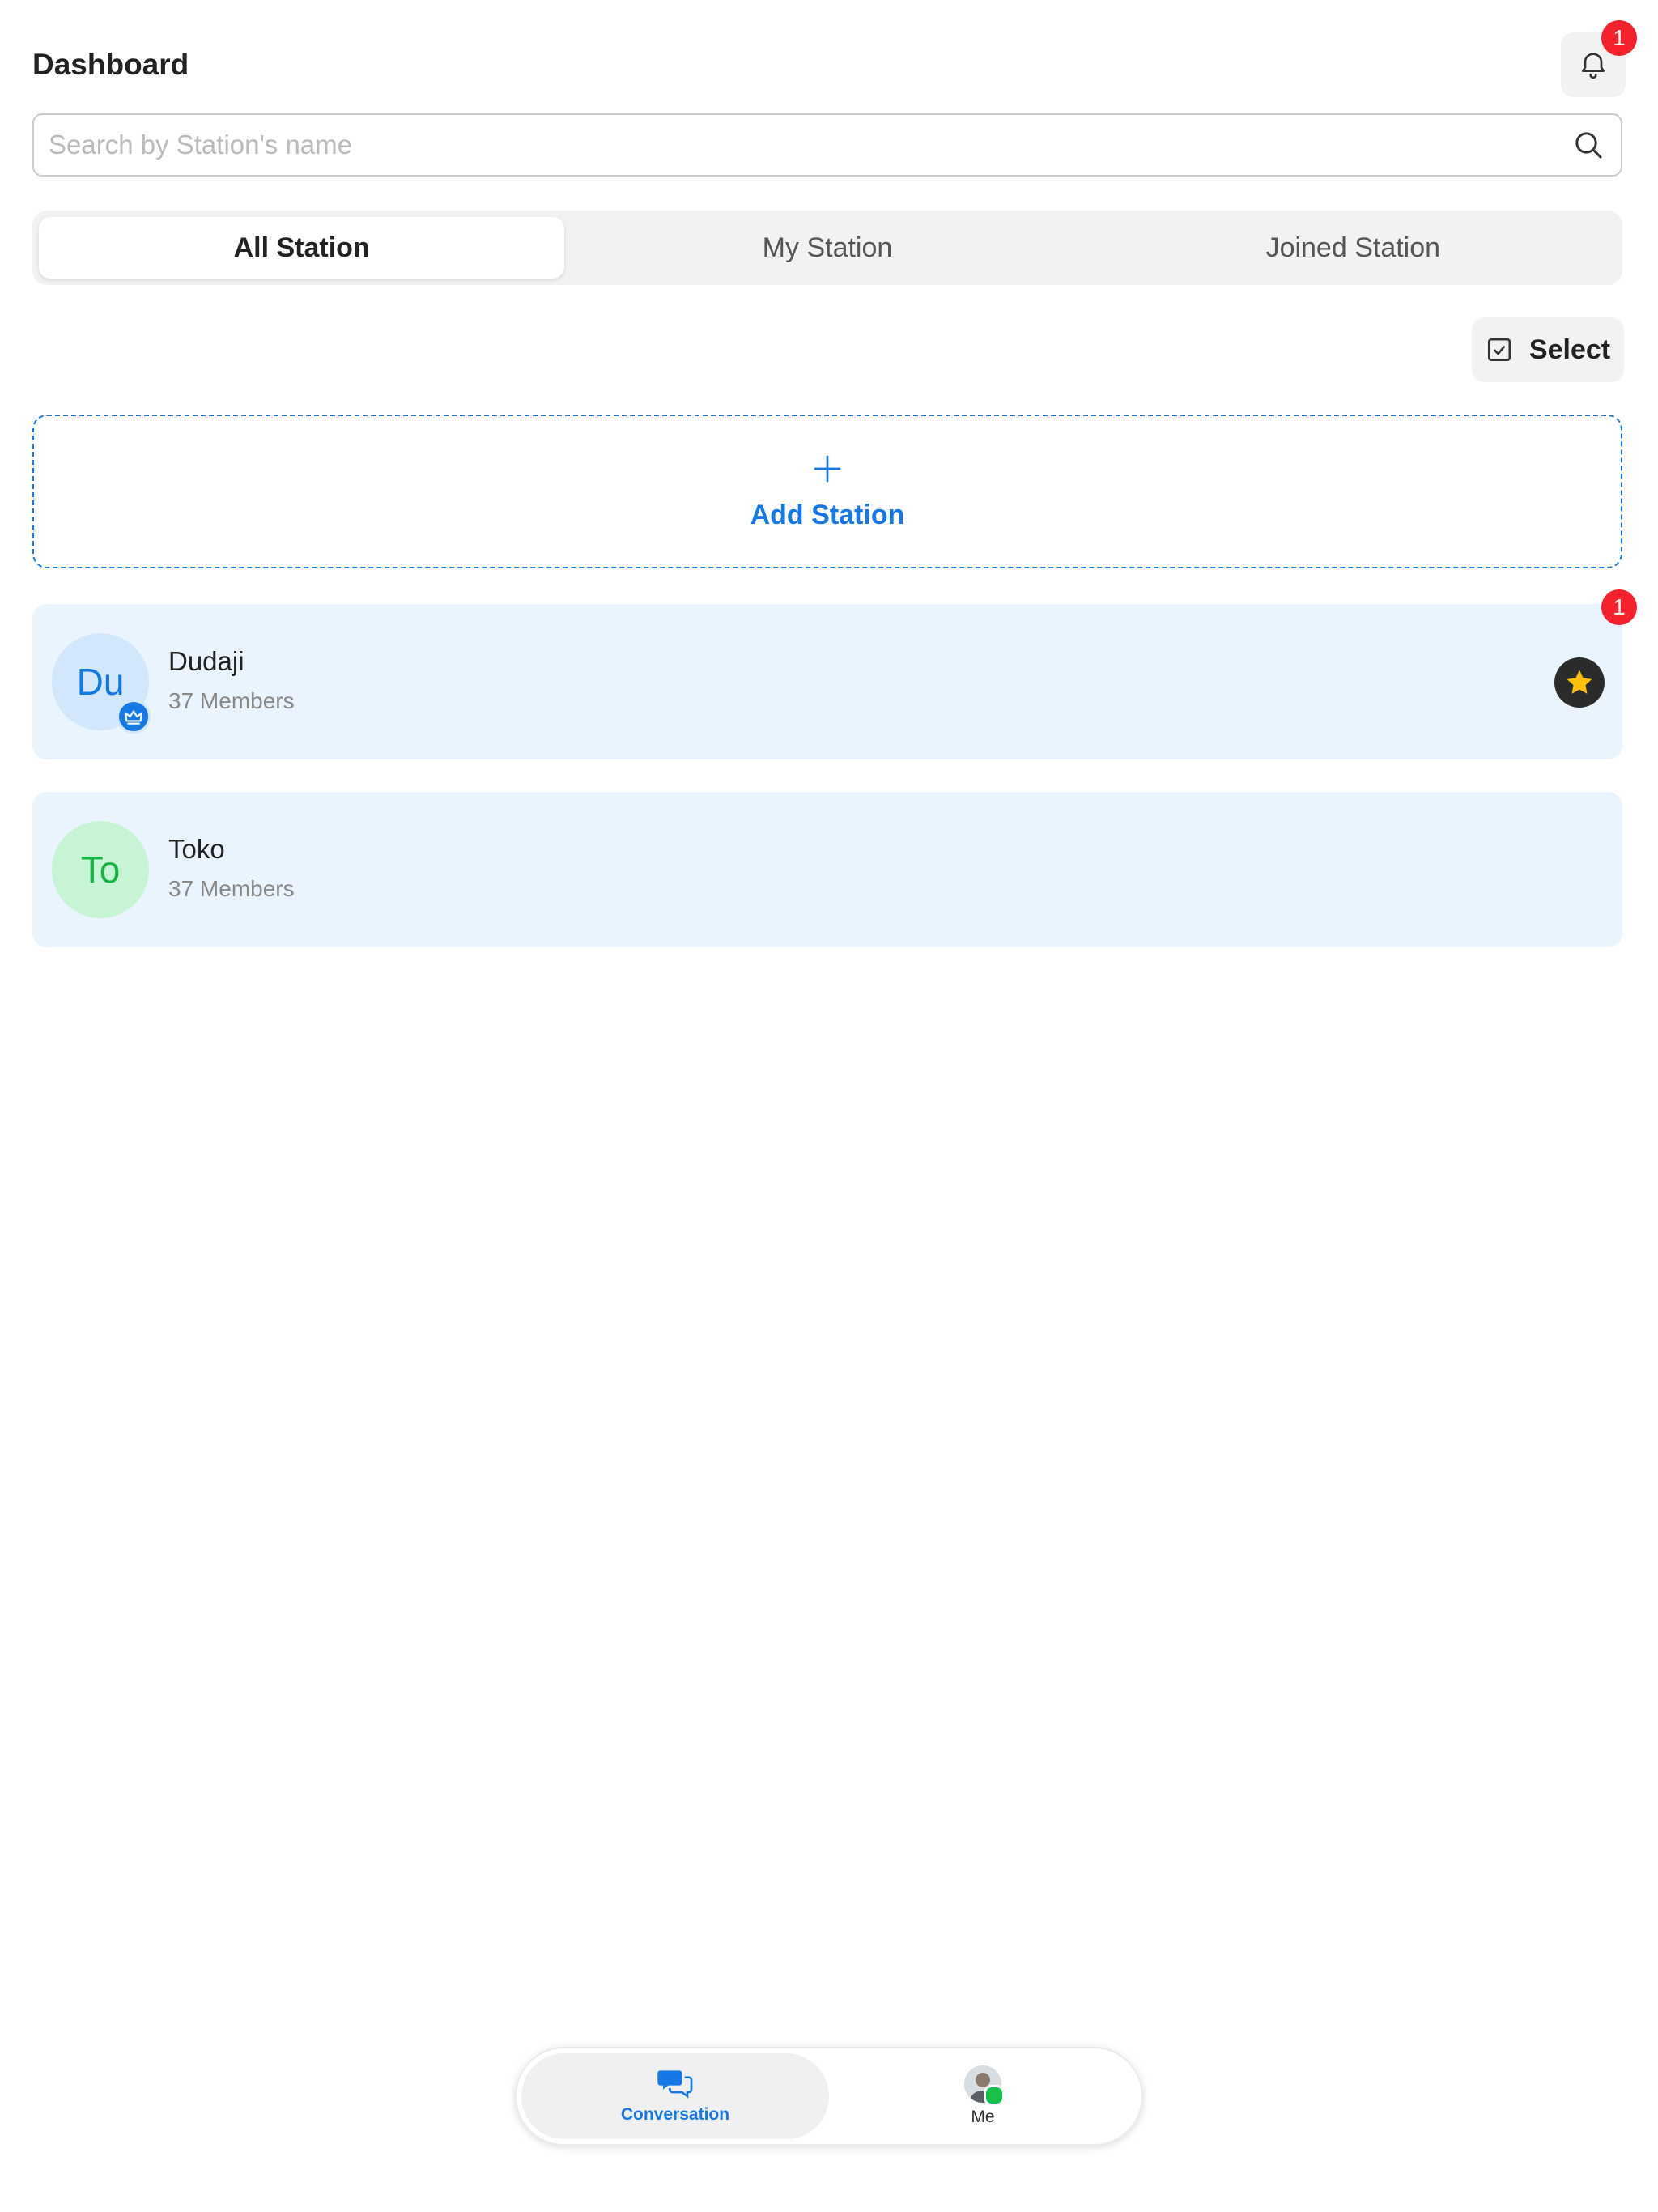  Describe the element at coordinates (827, 869) in the screenshot. I see `station-card-toko: To Toko 37 Members` at that location.